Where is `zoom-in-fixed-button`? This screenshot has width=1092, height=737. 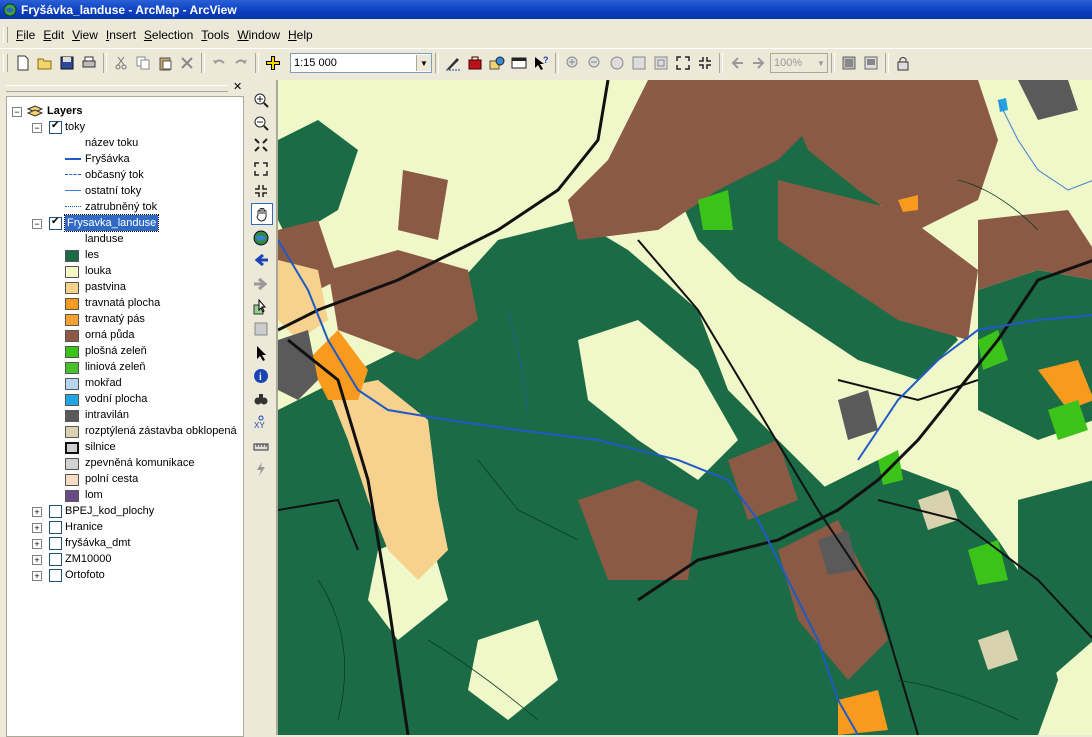
zoom-in-fixed-button is located at coordinates (573, 63).